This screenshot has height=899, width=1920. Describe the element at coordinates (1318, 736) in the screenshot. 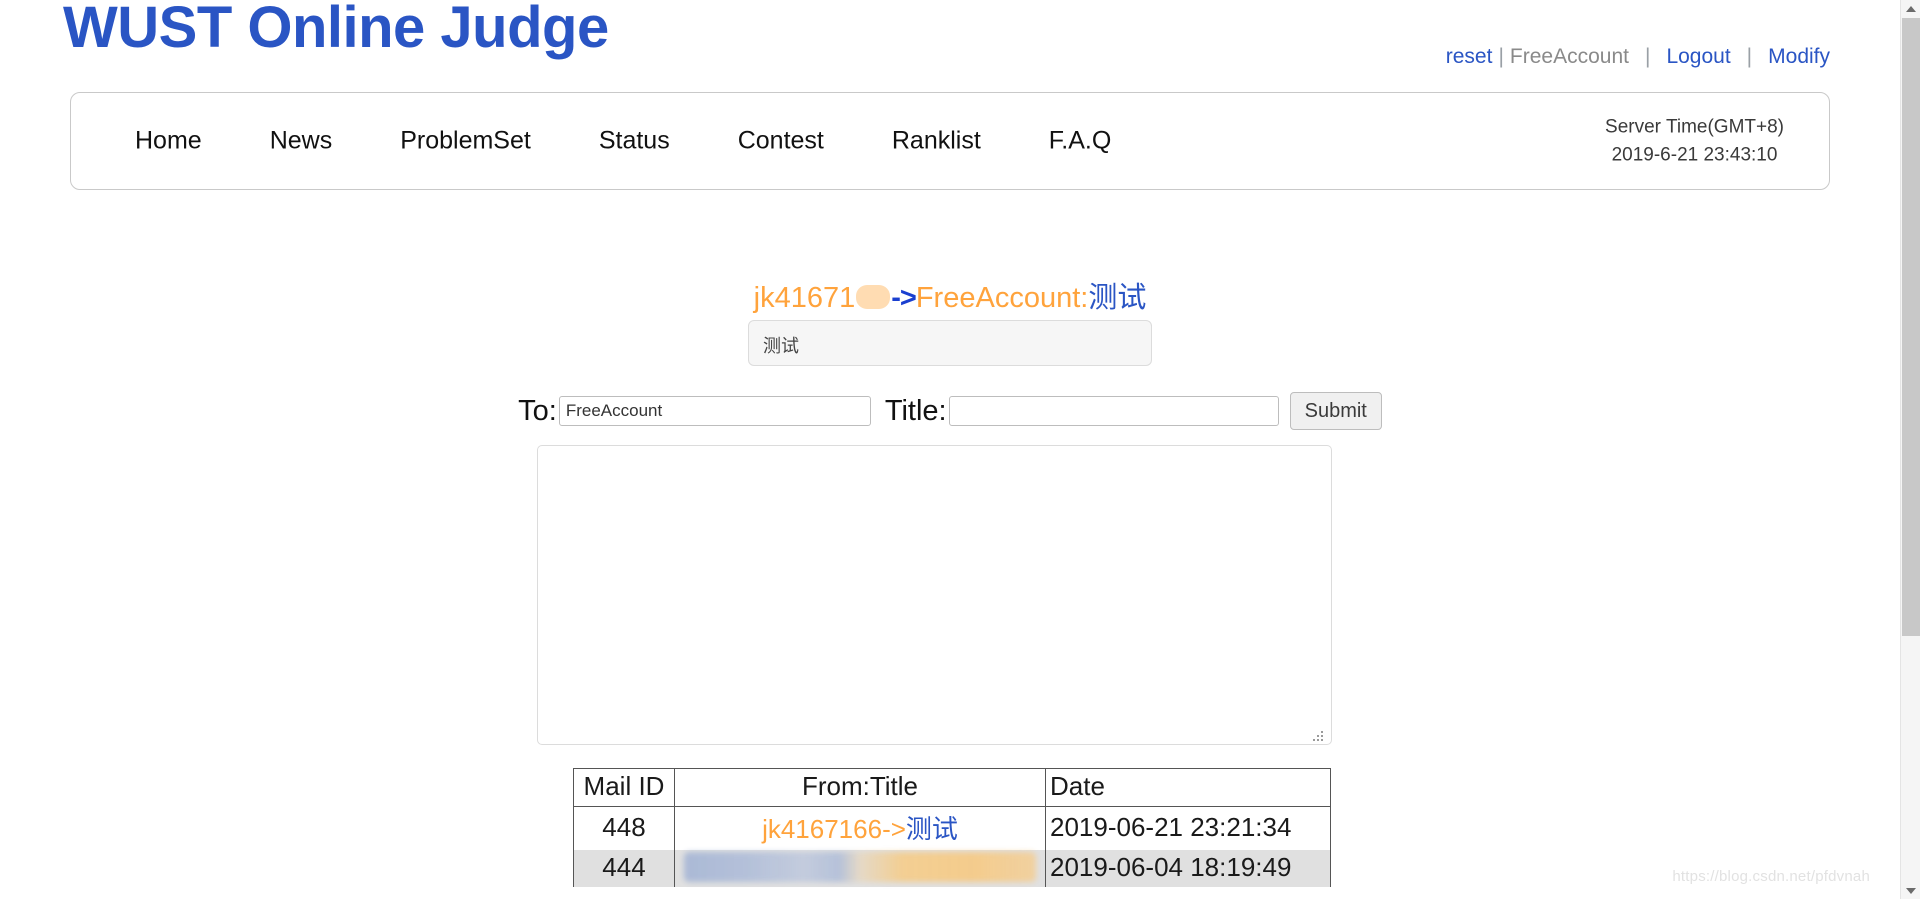

I see `textarea-resize-grip-icon` at that location.